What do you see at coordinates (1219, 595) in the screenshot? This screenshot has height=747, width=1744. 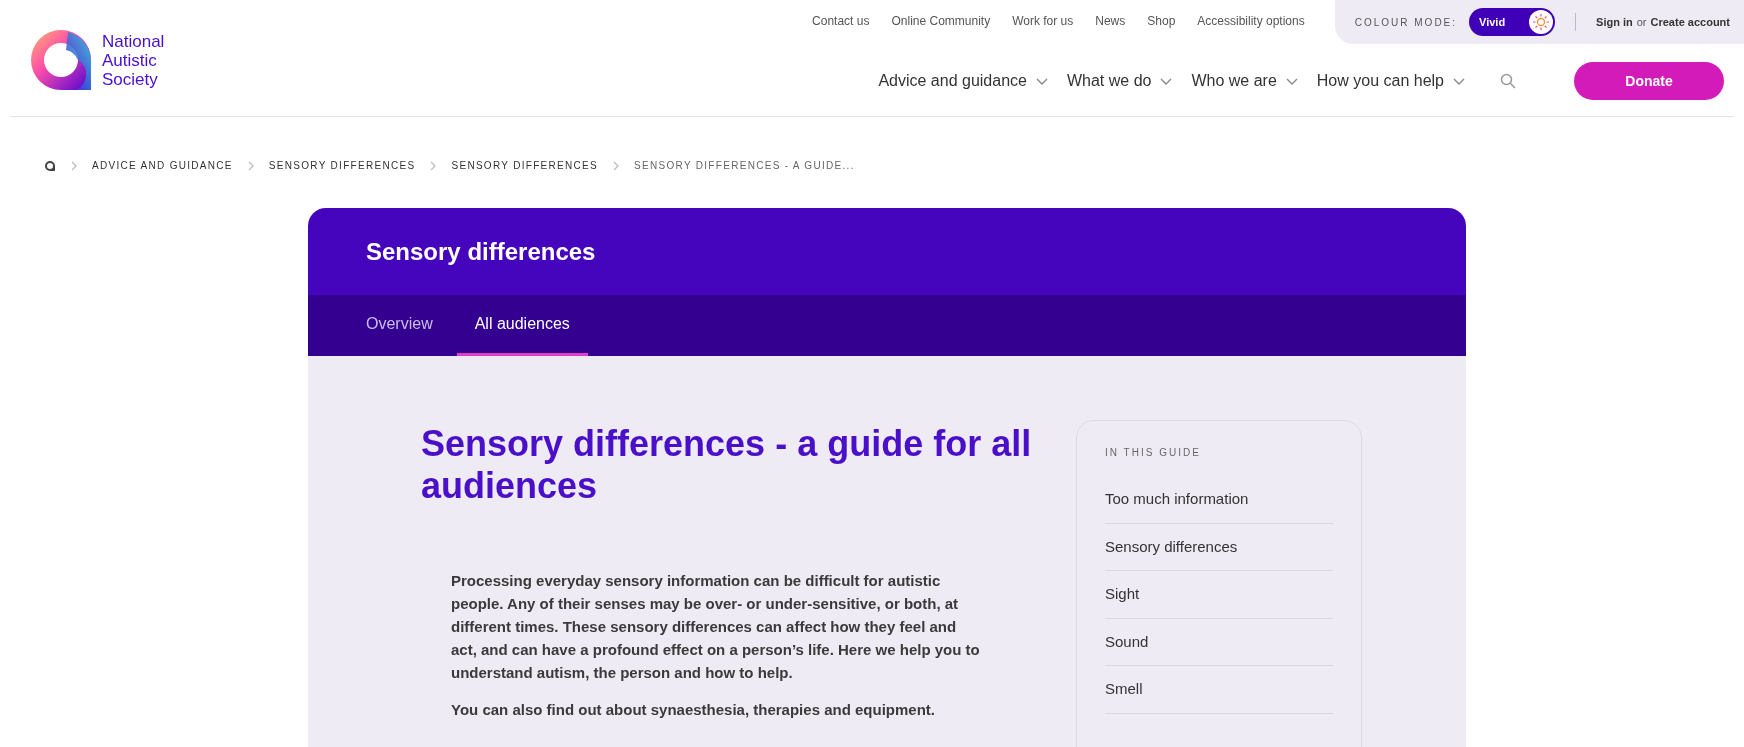 I see `guide-link: Sight` at bounding box center [1219, 595].